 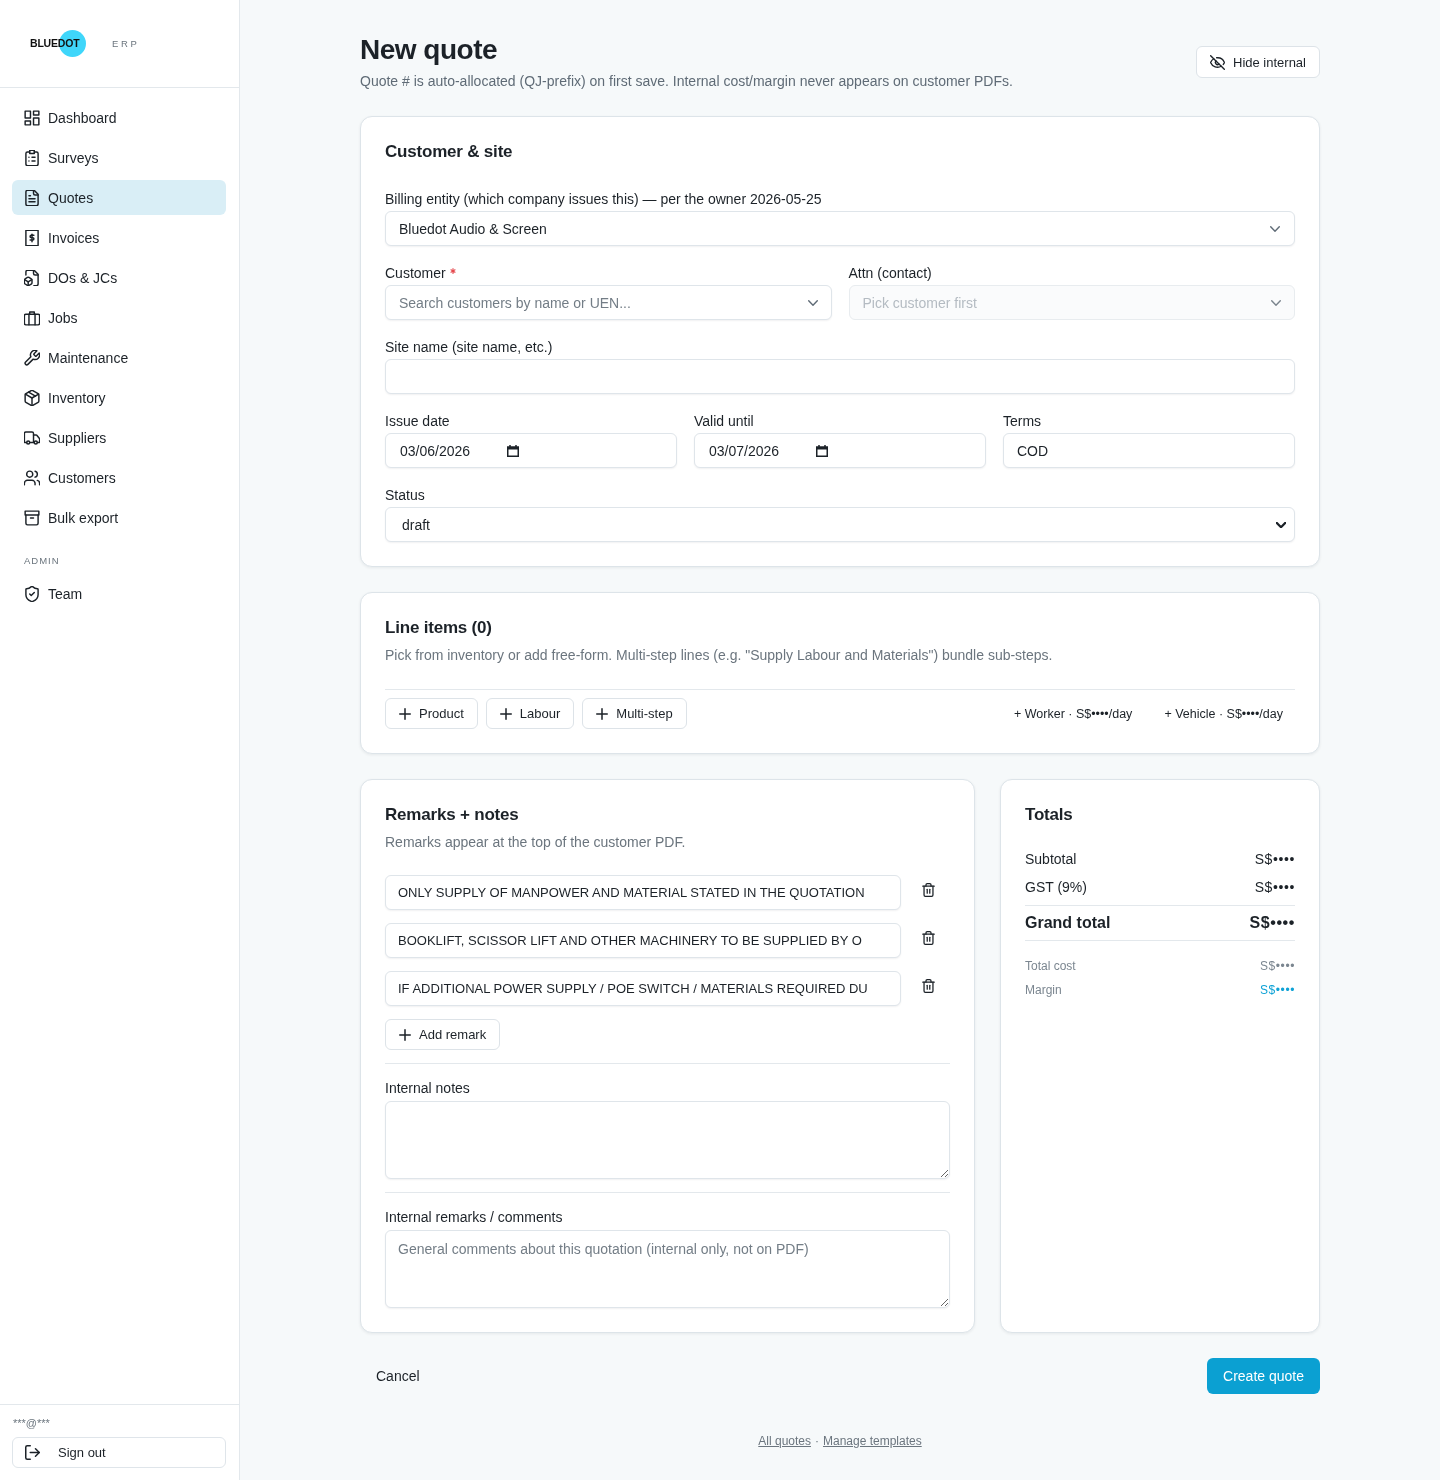 I want to click on add-line-button: Multi-step, so click(x=634, y=713).